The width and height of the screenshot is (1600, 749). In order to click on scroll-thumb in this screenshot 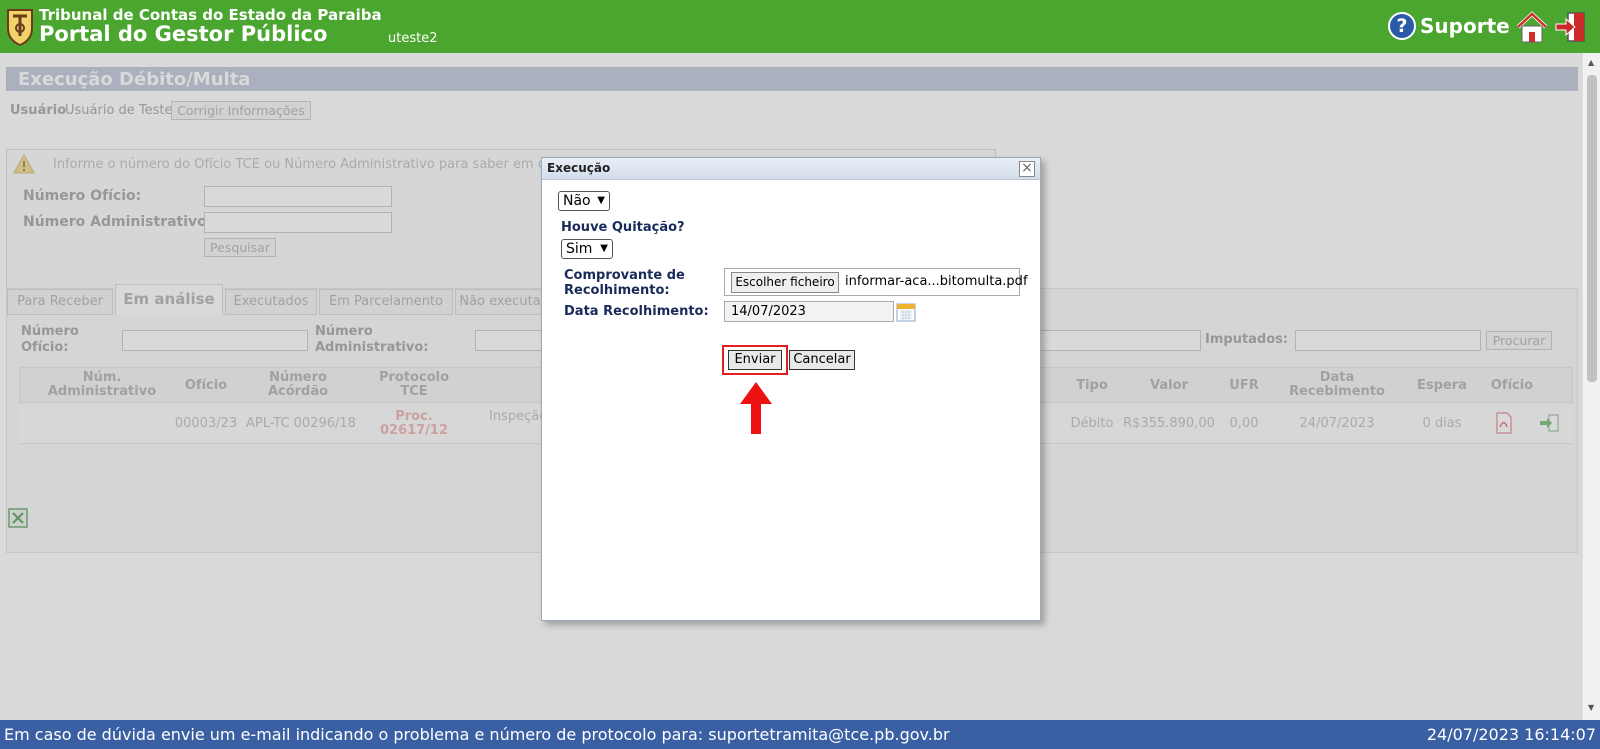, I will do `click(1592, 228)`.